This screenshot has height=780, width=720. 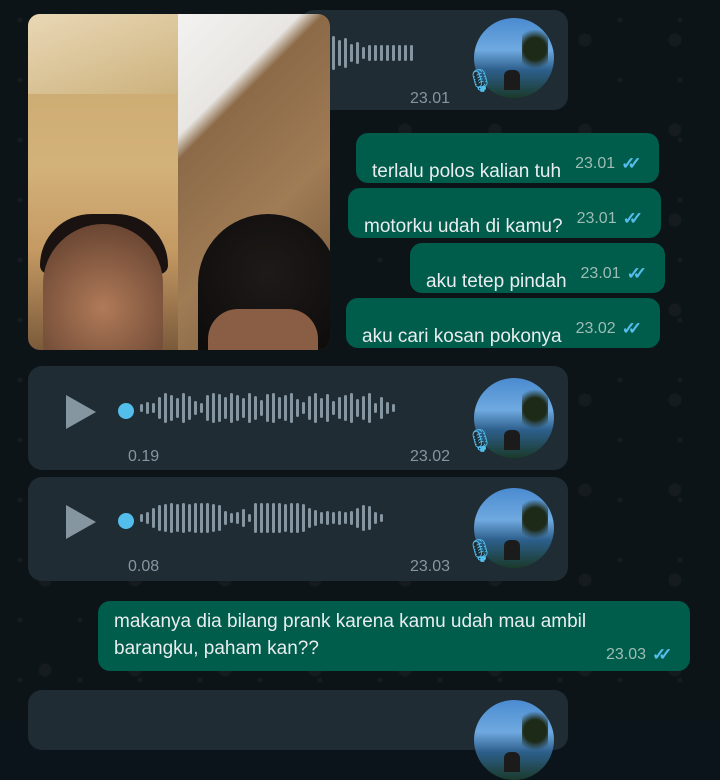 I want to click on video-left-frame, so click(x=103, y=182).